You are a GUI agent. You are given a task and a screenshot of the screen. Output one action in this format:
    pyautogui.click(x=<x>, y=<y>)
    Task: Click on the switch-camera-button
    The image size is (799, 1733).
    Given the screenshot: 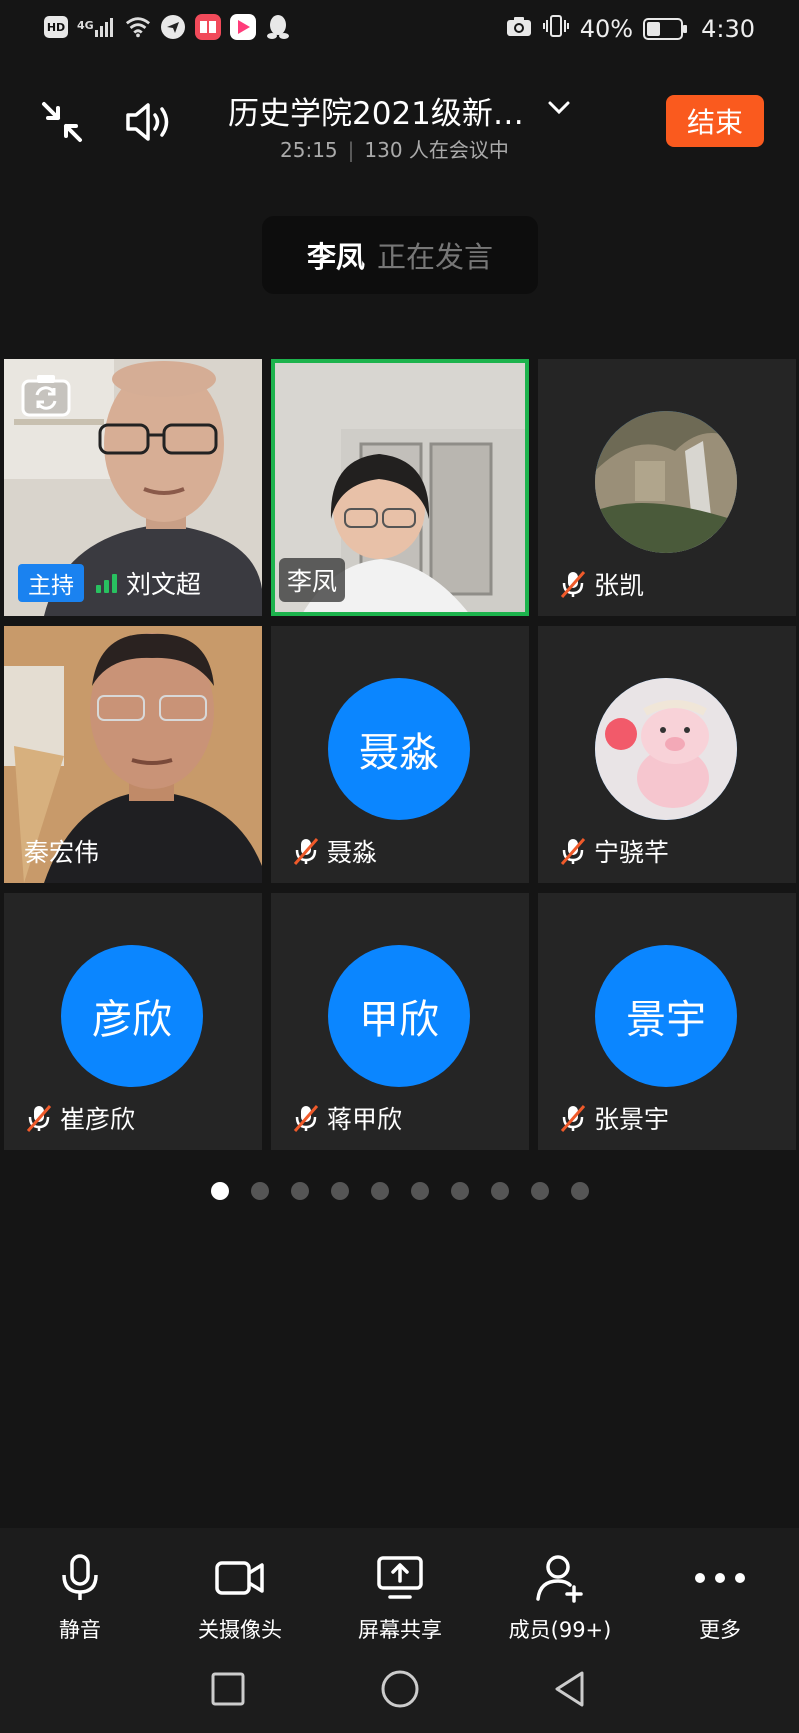 What is the action you would take?
    pyautogui.click(x=46, y=395)
    